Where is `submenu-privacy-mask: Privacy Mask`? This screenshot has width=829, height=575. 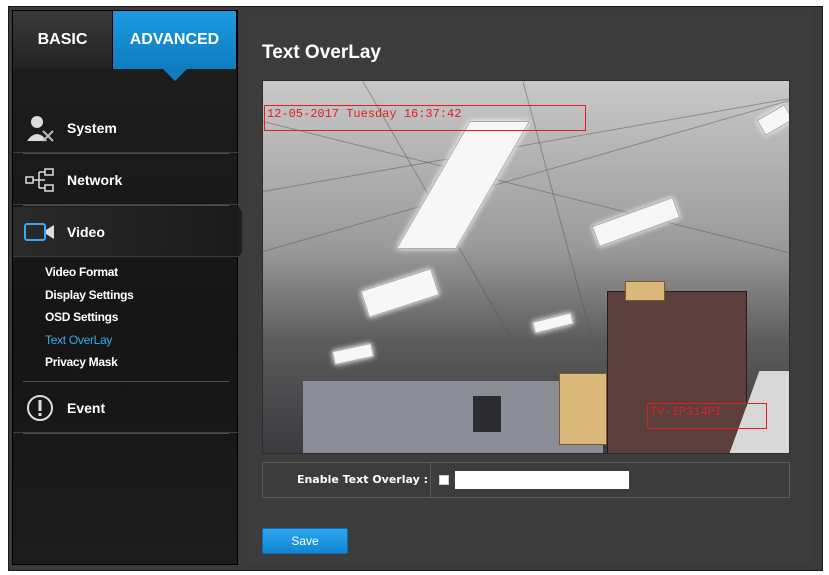 submenu-privacy-mask: Privacy Mask is located at coordinates (89, 362).